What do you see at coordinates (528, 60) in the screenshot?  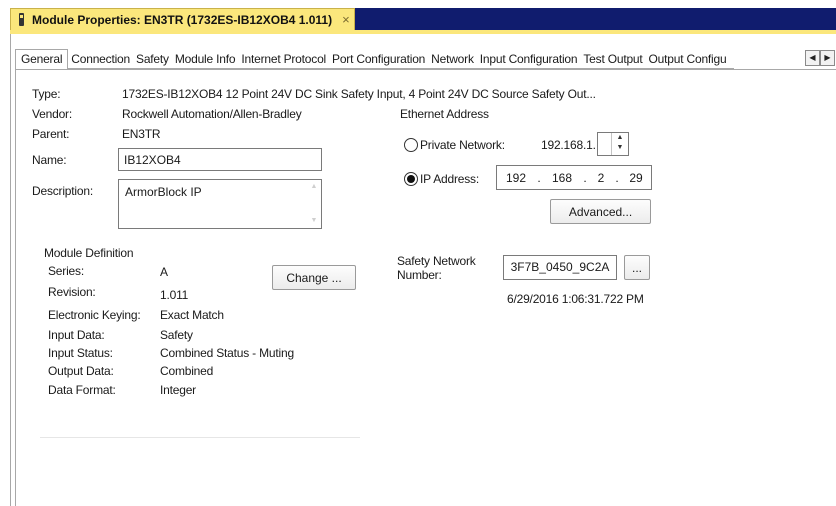 I see `tab-input-configuration: Input Configuration` at bounding box center [528, 60].